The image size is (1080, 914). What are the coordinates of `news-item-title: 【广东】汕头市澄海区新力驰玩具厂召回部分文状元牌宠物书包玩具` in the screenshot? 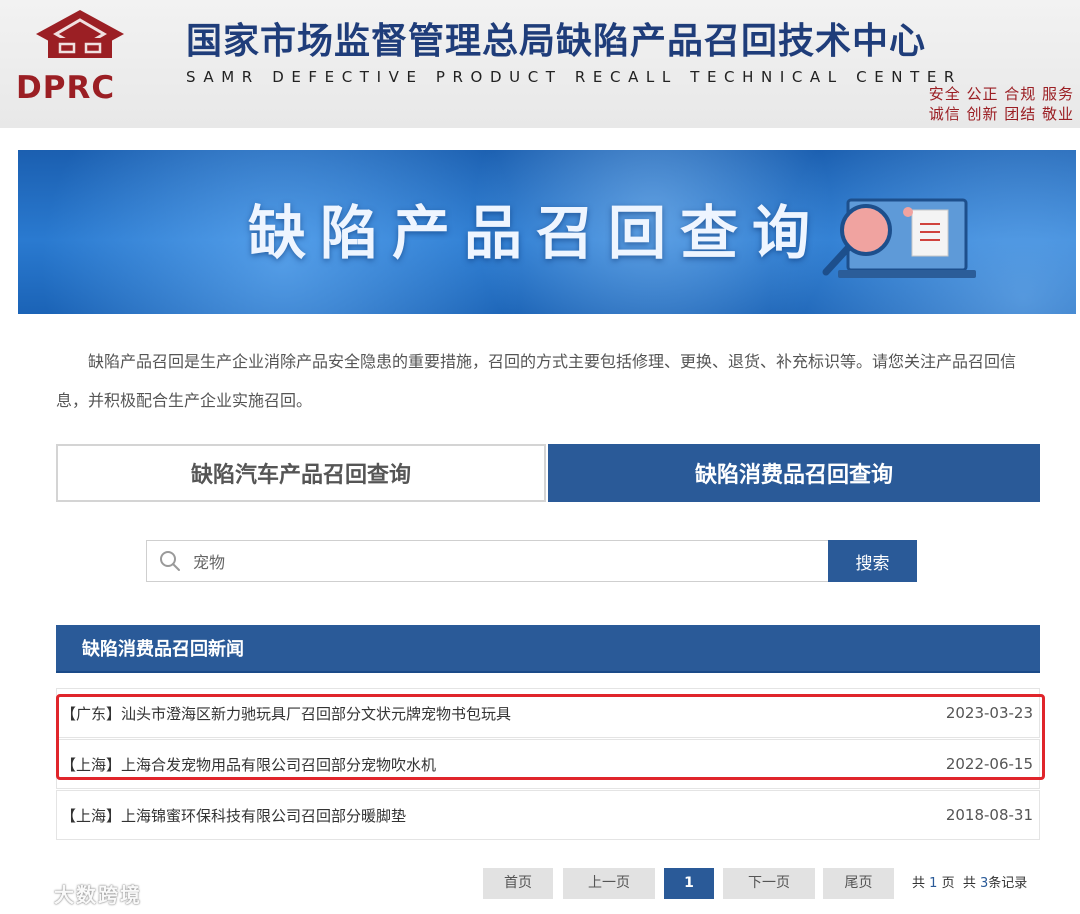 It's located at (286, 713).